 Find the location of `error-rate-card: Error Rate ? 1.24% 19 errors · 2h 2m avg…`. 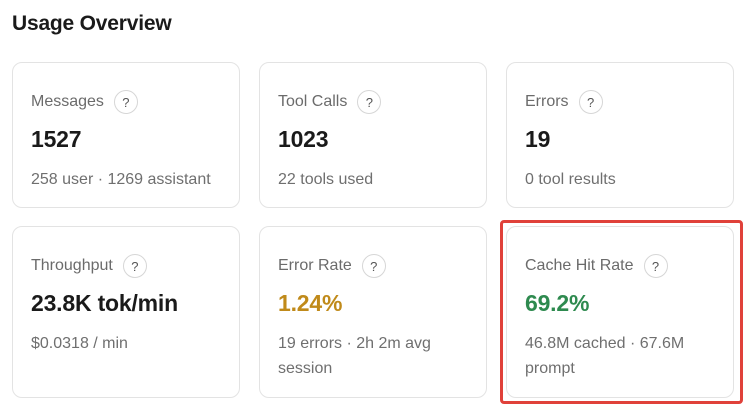

error-rate-card: Error Rate ? 1.24% 19 errors · 2h 2m avg… is located at coordinates (373, 312).